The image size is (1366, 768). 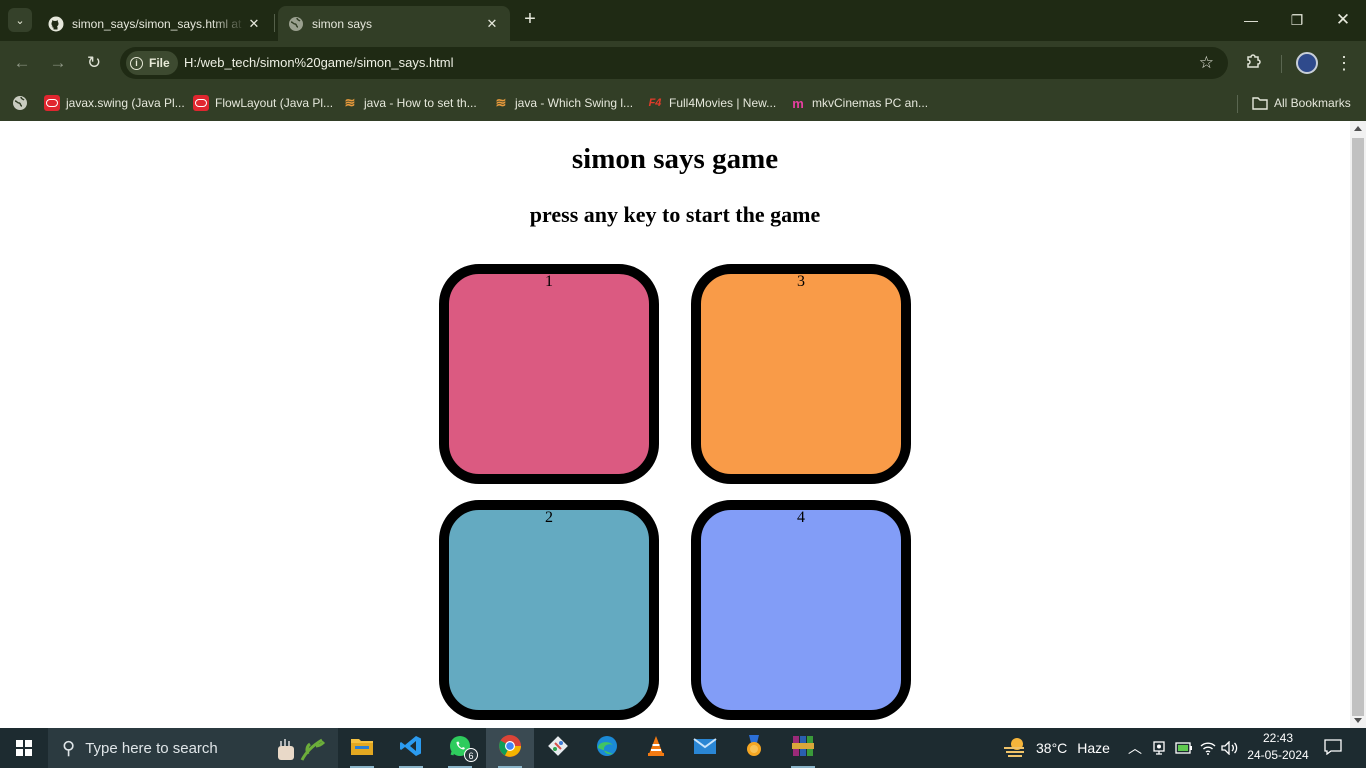 I want to click on arrow-left-icon: ←, so click(x=22, y=62).